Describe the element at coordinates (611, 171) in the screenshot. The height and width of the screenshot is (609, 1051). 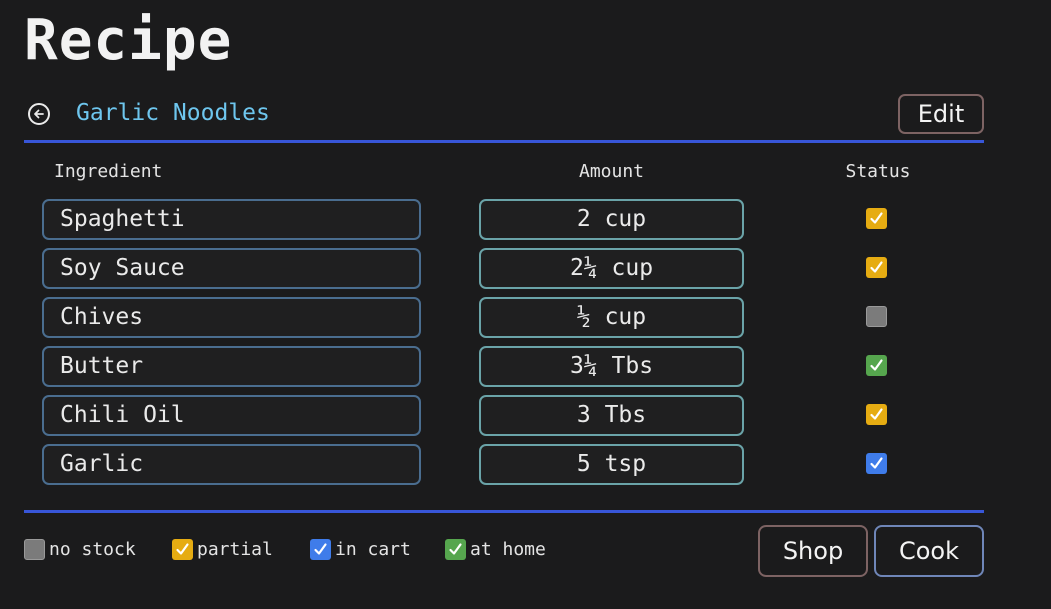
I see `column-header-amount: Amount` at that location.